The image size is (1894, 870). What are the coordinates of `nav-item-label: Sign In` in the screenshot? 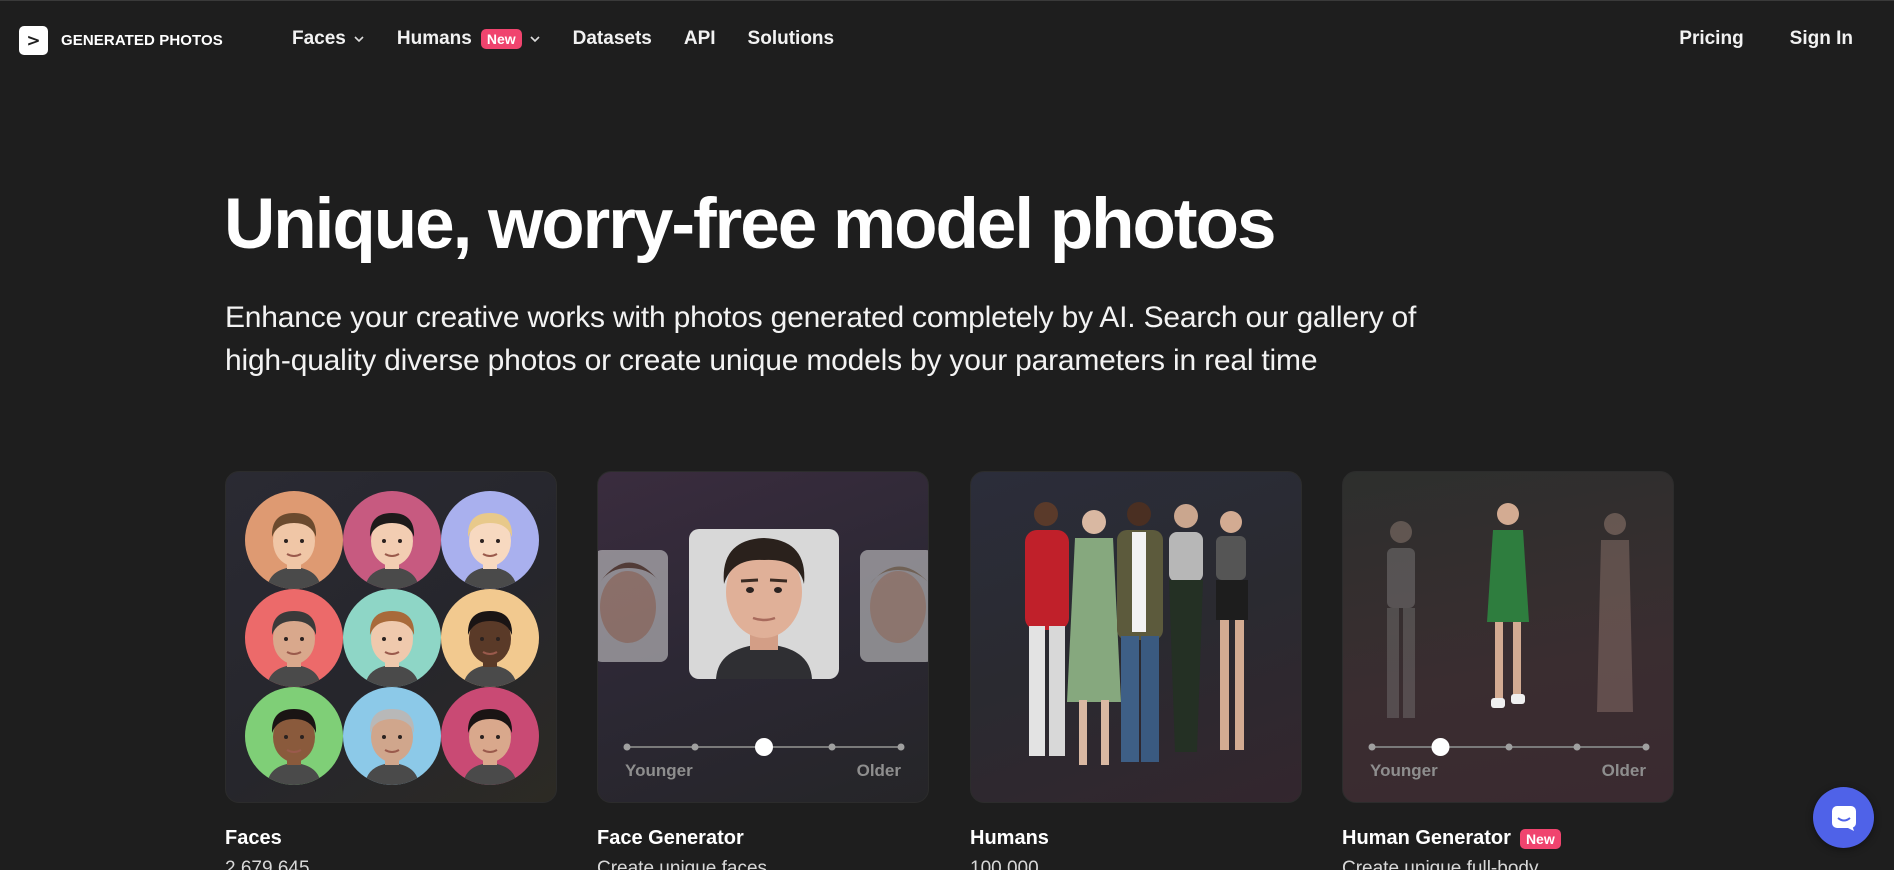 It's located at (1821, 38).